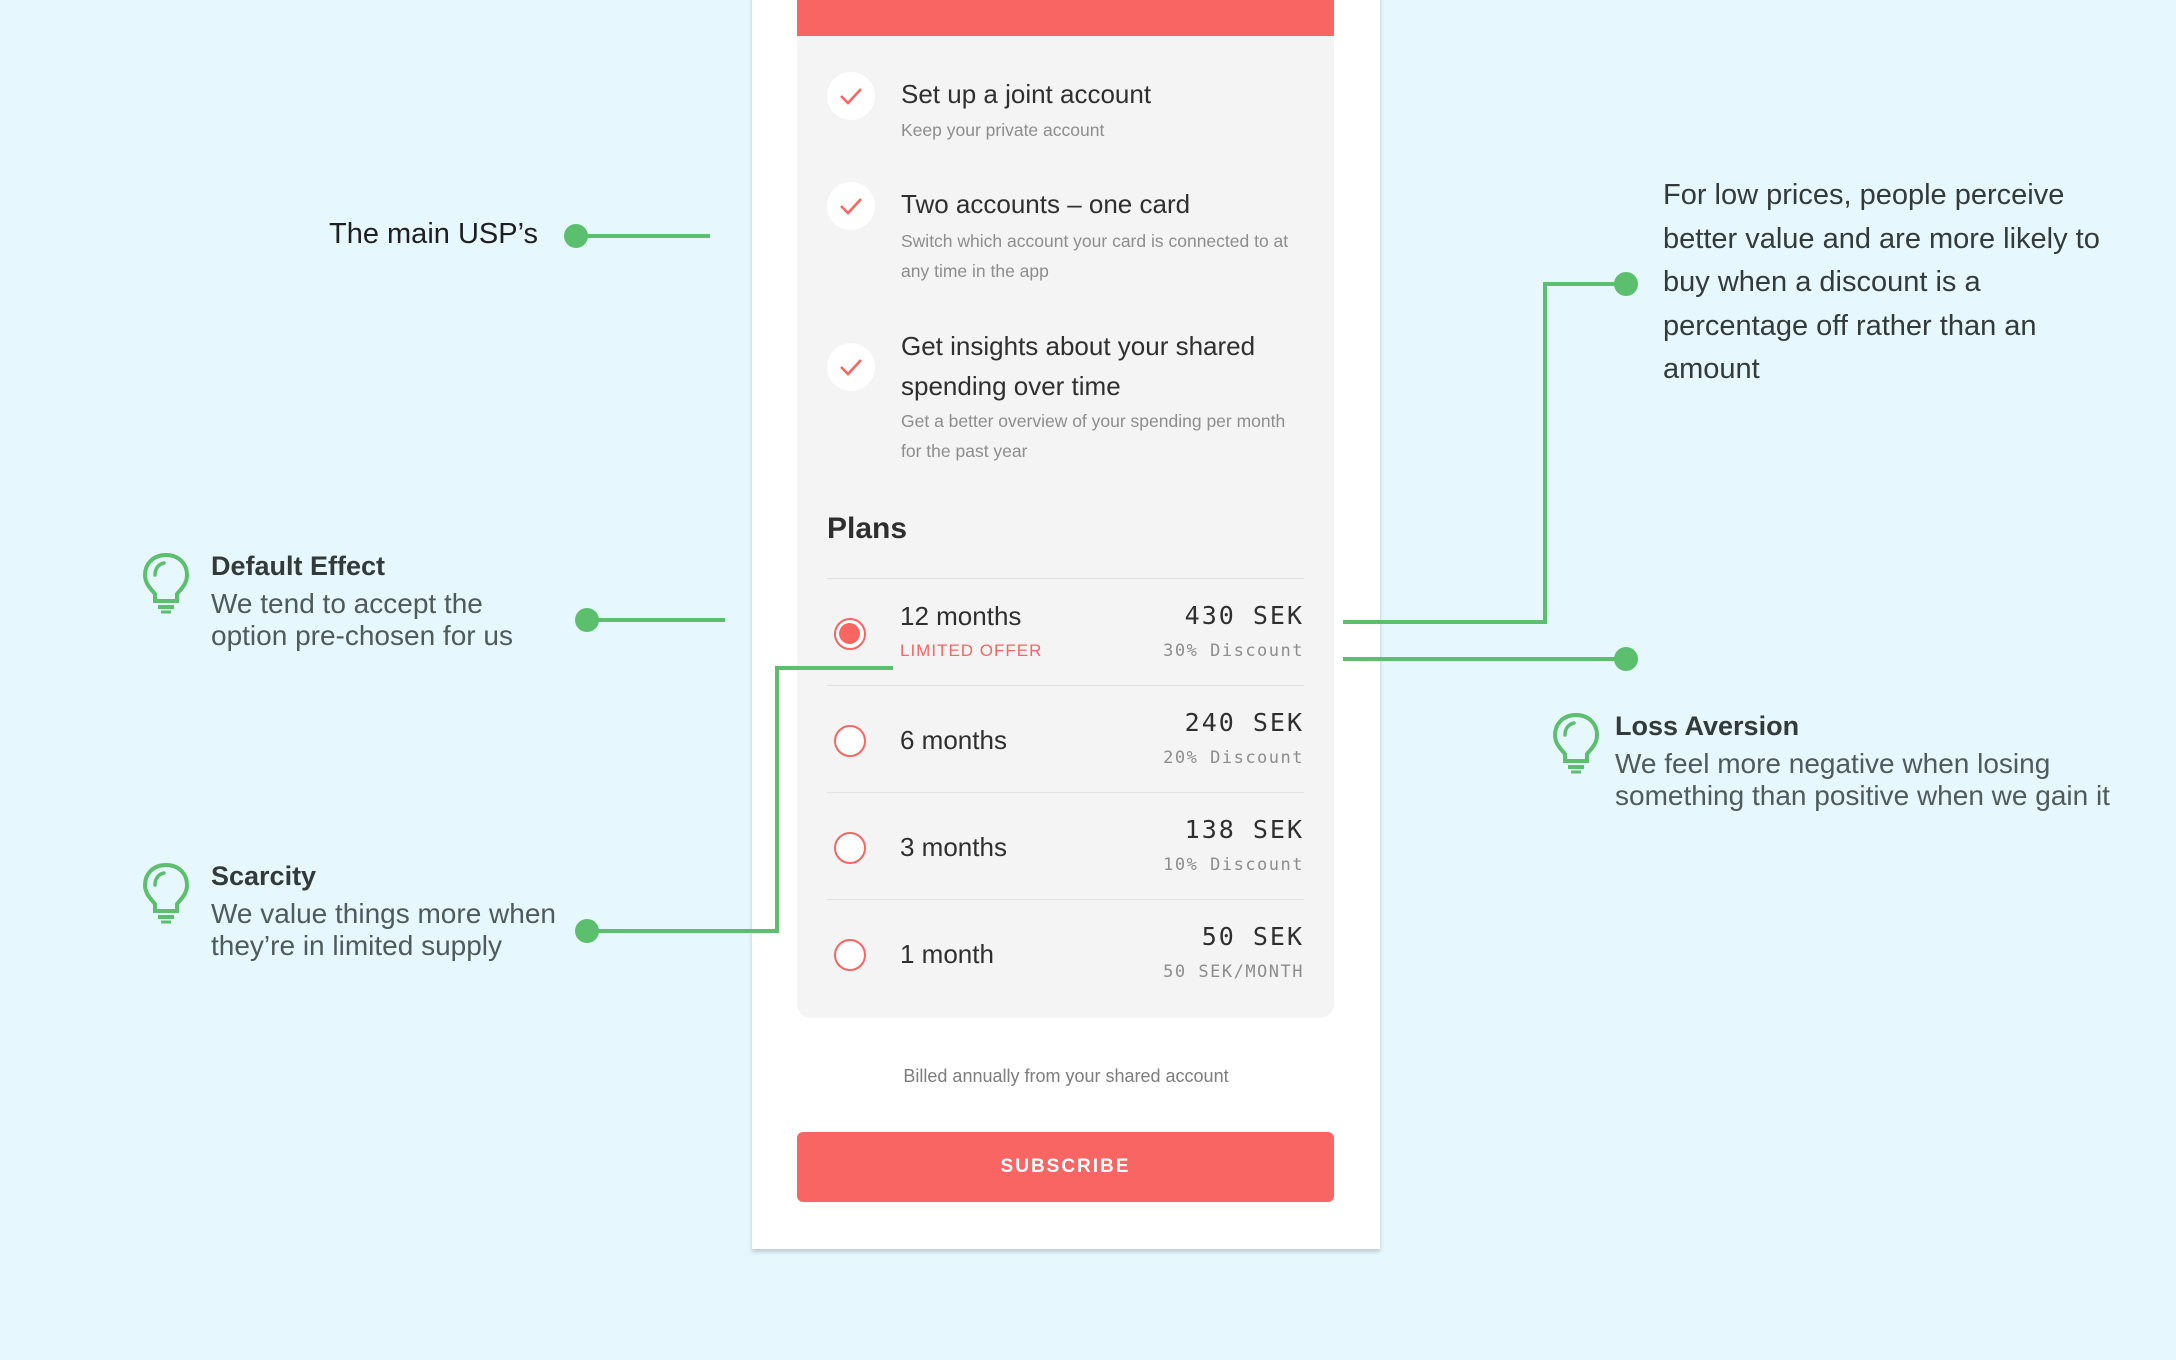  I want to click on scarcity-connector, so click(740, 799).